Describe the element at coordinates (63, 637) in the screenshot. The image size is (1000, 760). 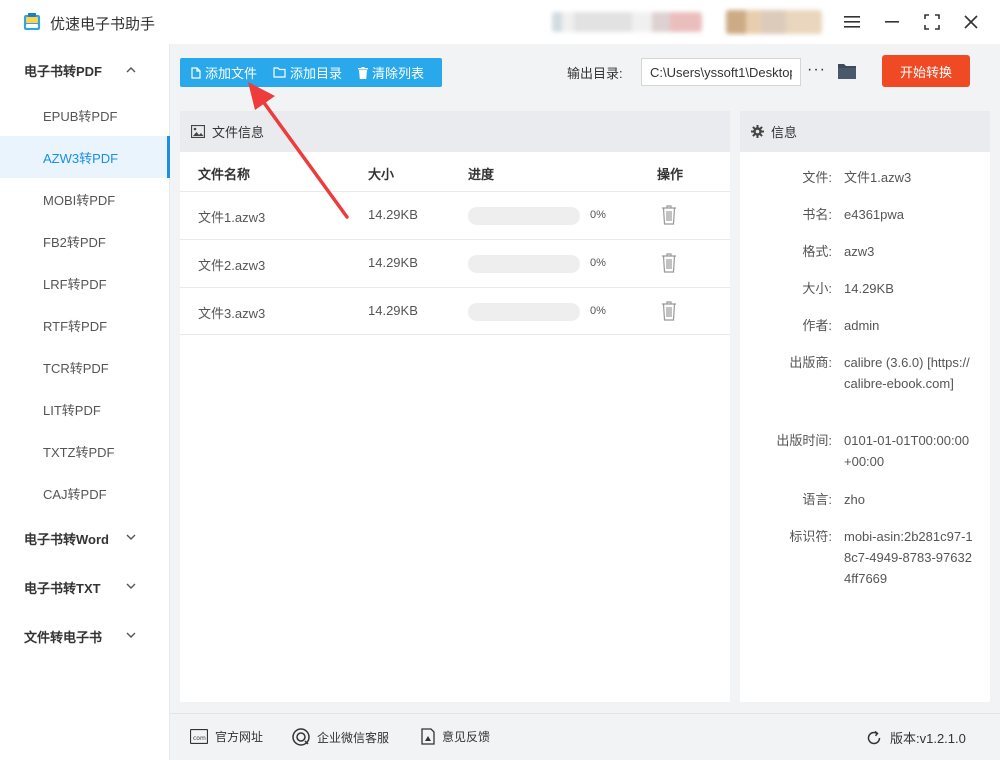
I see `group-label: 文件转电子书` at that location.